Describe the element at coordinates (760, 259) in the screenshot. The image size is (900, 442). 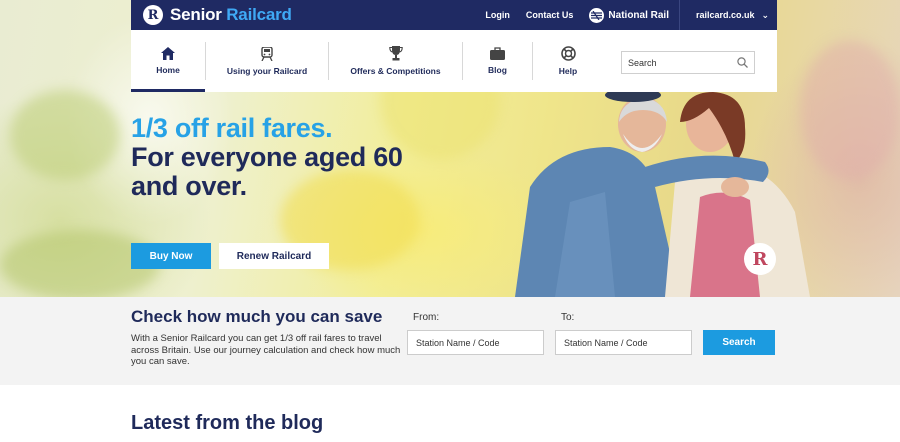
I see `railcard-r-badge-icon: R` at that location.